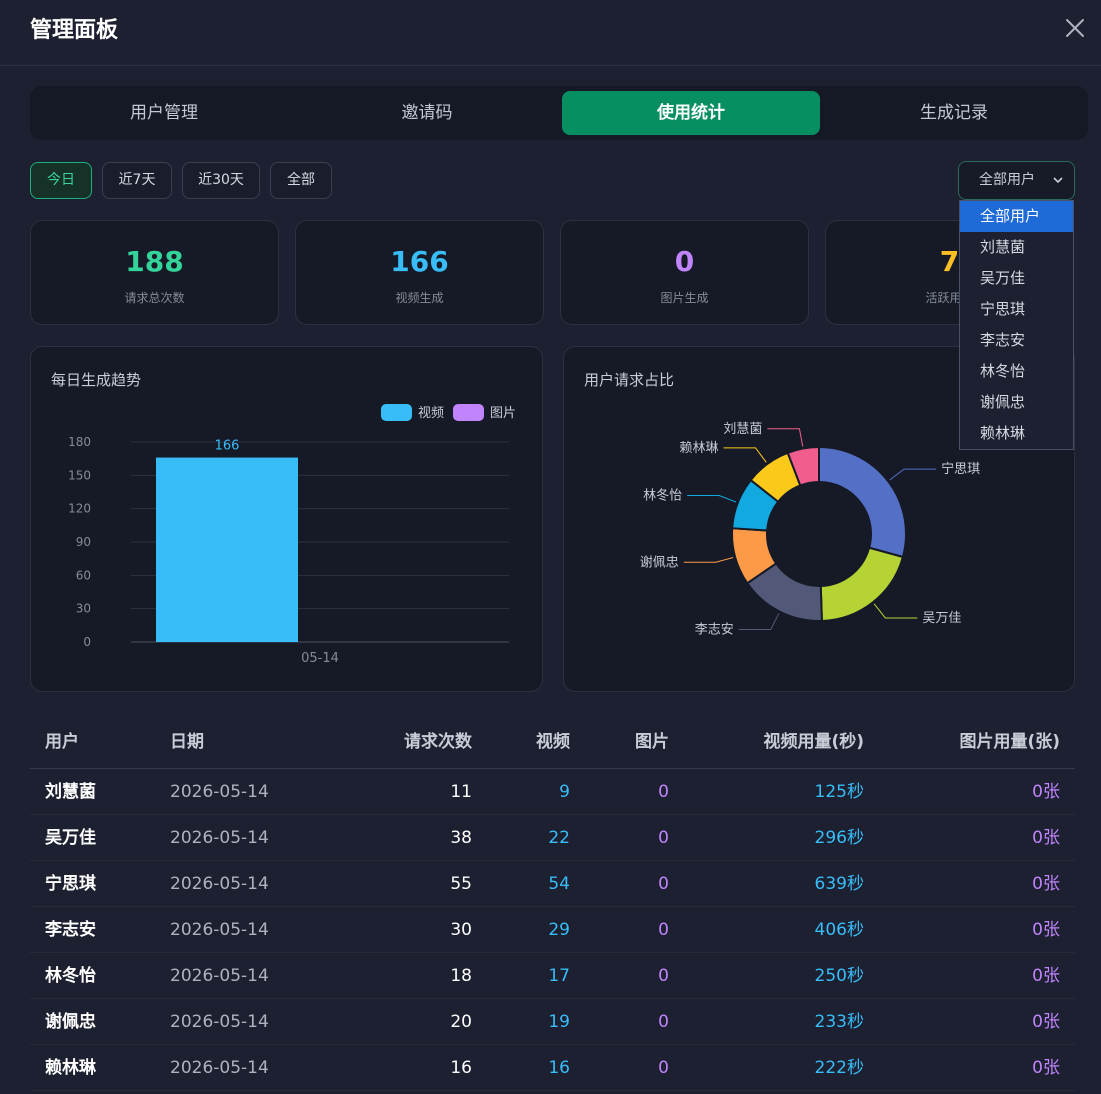  Describe the element at coordinates (552, 742) in the screenshot. I see `table-header: 用户 日期 请求次数 视频 图片 视频用量(秒) 图片用量(张)` at that location.